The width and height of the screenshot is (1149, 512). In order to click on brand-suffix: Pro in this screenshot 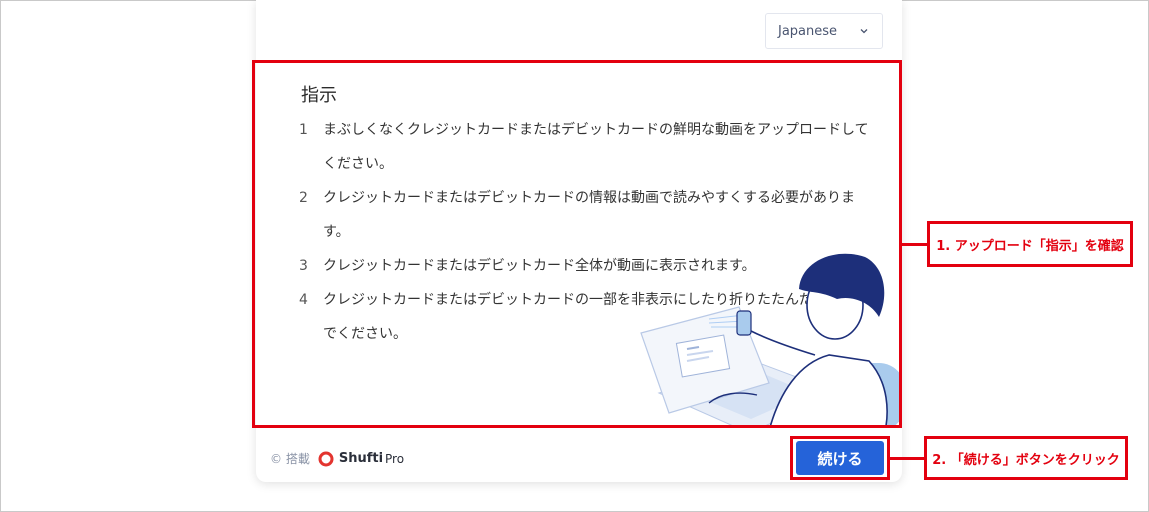, I will do `click(395, 458)`.